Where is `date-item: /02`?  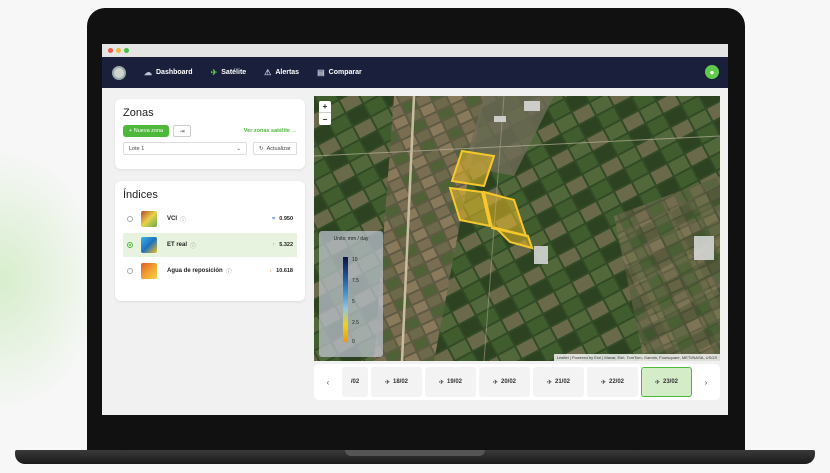
date-item: /02 is located at coordinates (355, 382).